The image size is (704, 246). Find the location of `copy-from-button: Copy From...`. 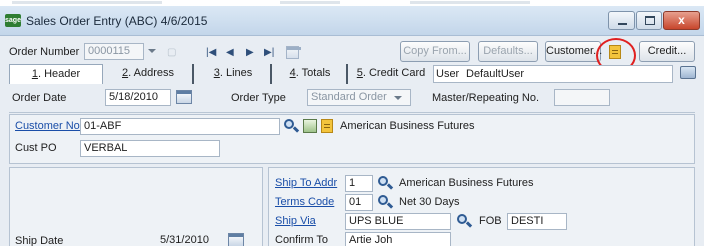

copy-from-button: Copy From... is located at coordinates (435, 51).